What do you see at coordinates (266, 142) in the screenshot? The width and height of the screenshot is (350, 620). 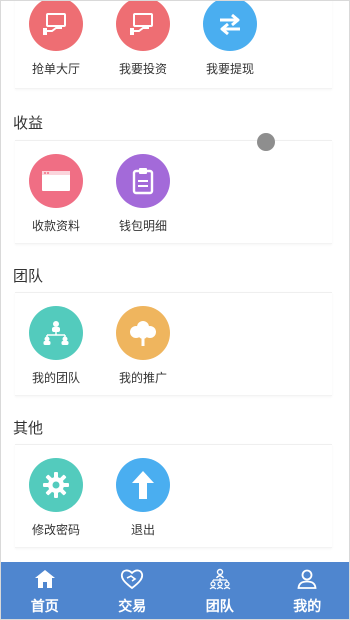 I see `floating-assist-button` at bounding box center [266, 142].